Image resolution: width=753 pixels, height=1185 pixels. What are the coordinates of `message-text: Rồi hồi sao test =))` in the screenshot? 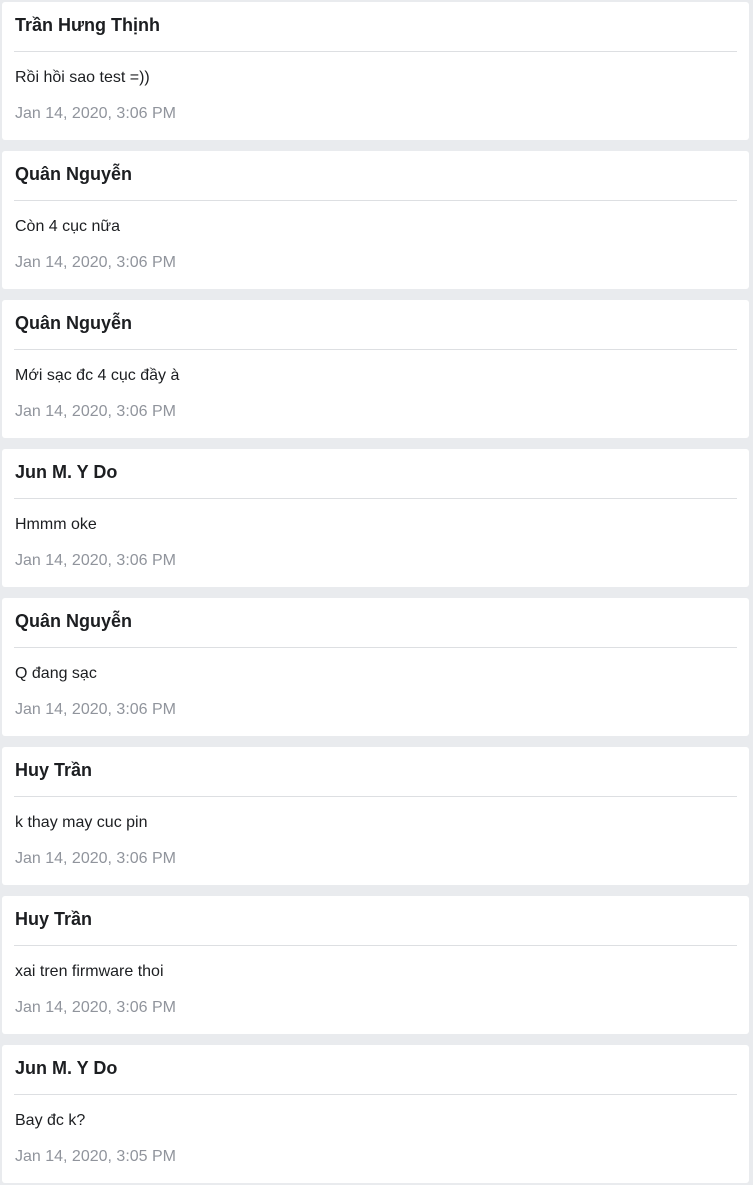 It's located at (82, 77).